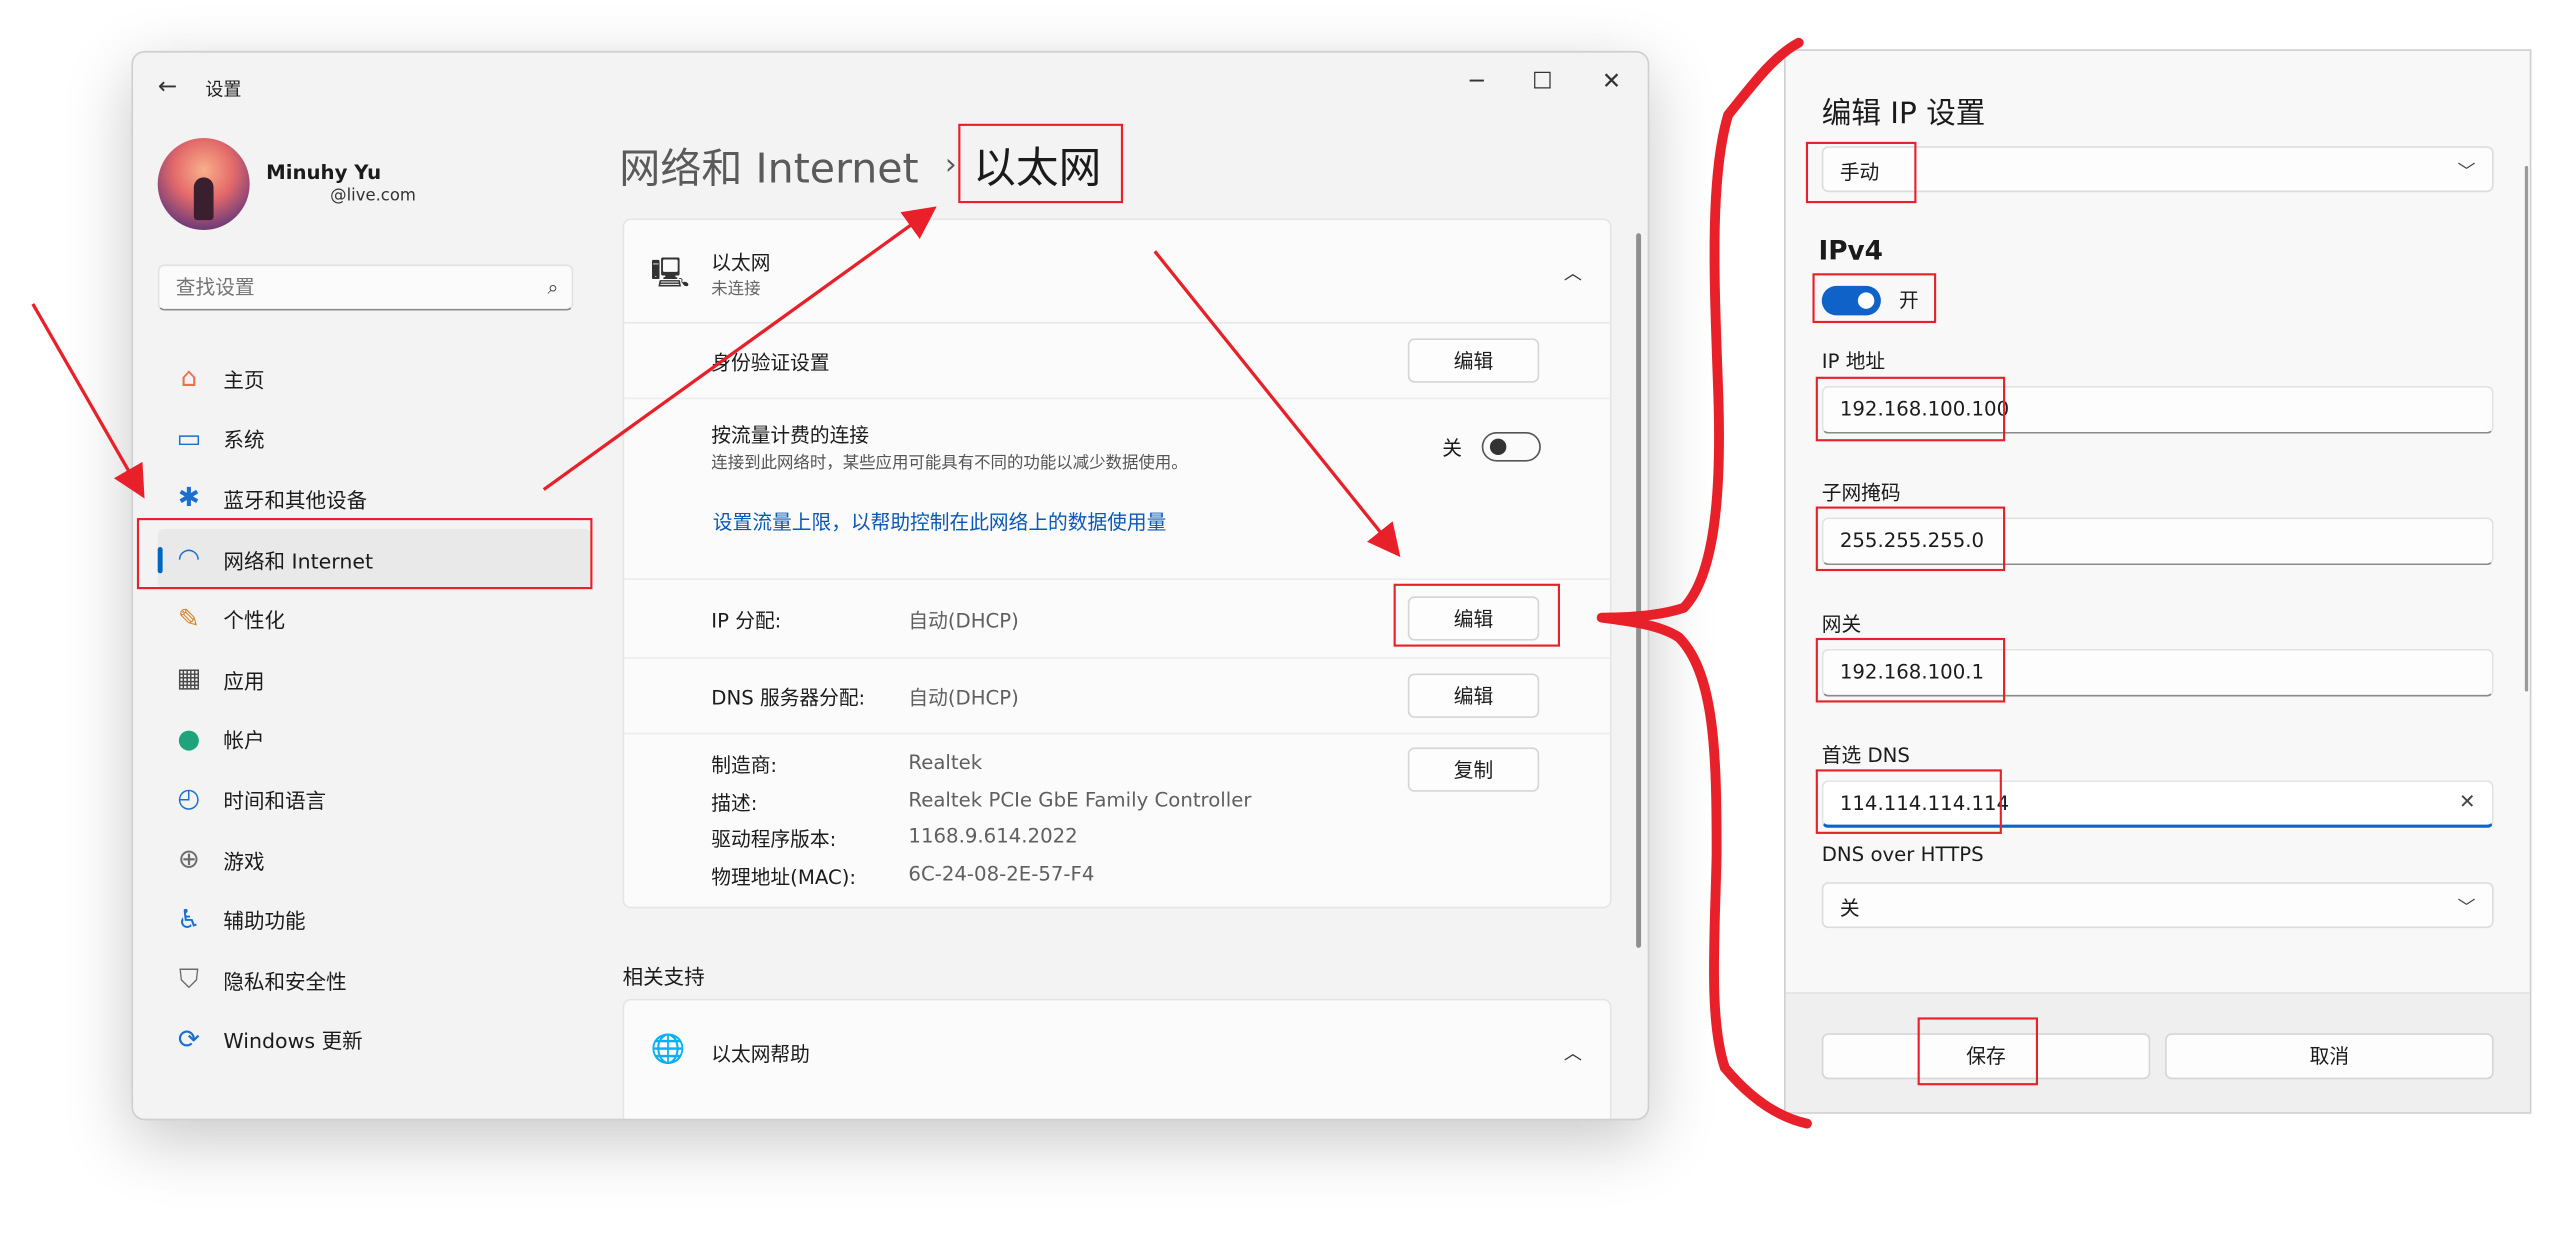 The width and height of the screenshot is (2566, 1252). What do you see at coordinates (1866, 300) in the screenshot?
I see `toggle-knob` at bounding box center [1866, 300].